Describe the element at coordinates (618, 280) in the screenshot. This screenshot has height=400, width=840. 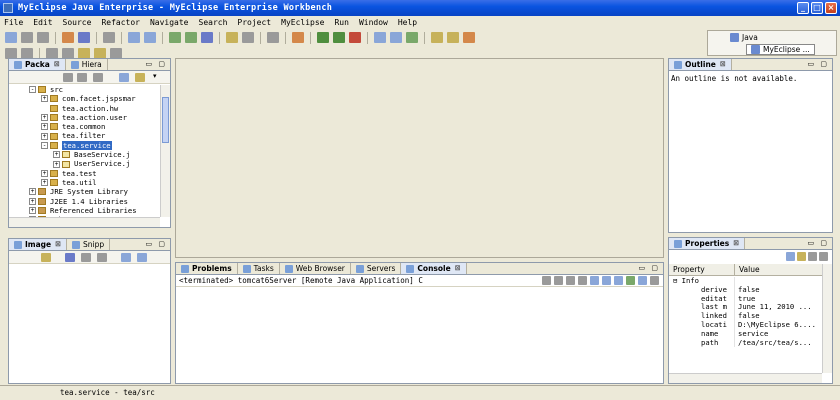
I see `show-on-error-icon` at that location.